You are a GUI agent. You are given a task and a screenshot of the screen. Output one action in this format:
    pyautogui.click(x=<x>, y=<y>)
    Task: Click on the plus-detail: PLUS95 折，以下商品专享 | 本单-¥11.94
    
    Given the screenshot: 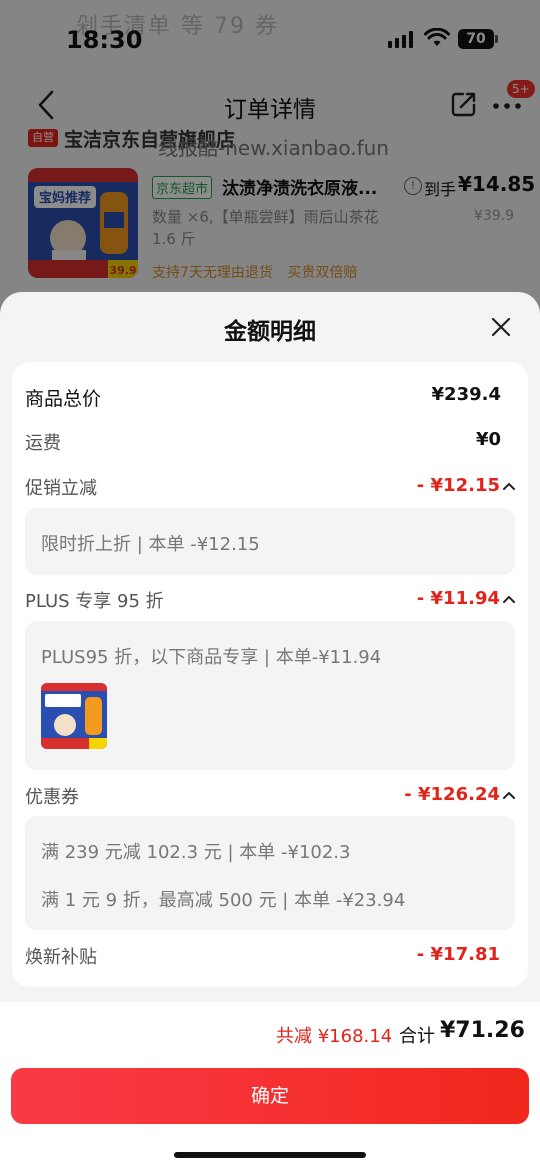 What is the action you would take?
    pyautogui.click(x=211, y=657)
    